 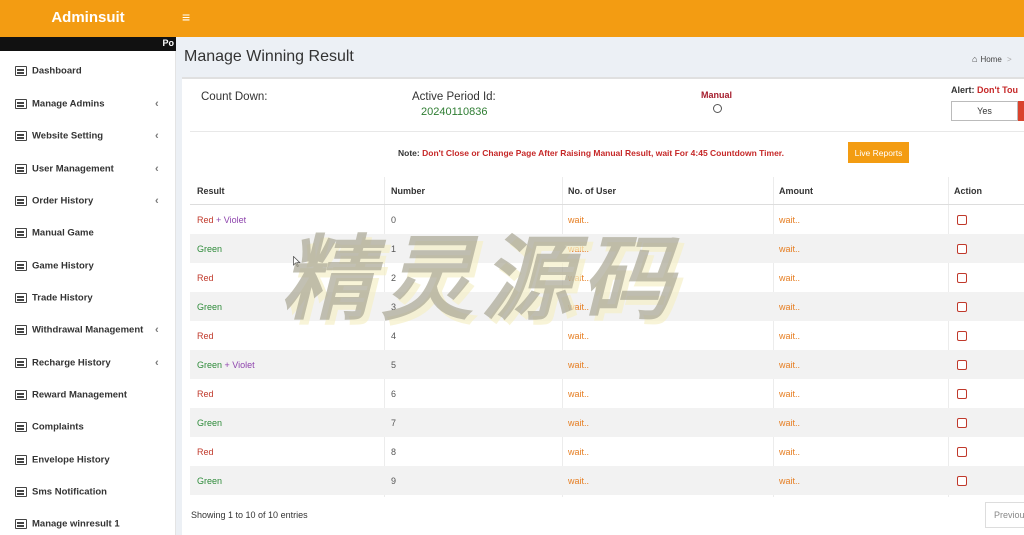 I want to click on alert-text: Don't Tou, so click(x=997, y=90).